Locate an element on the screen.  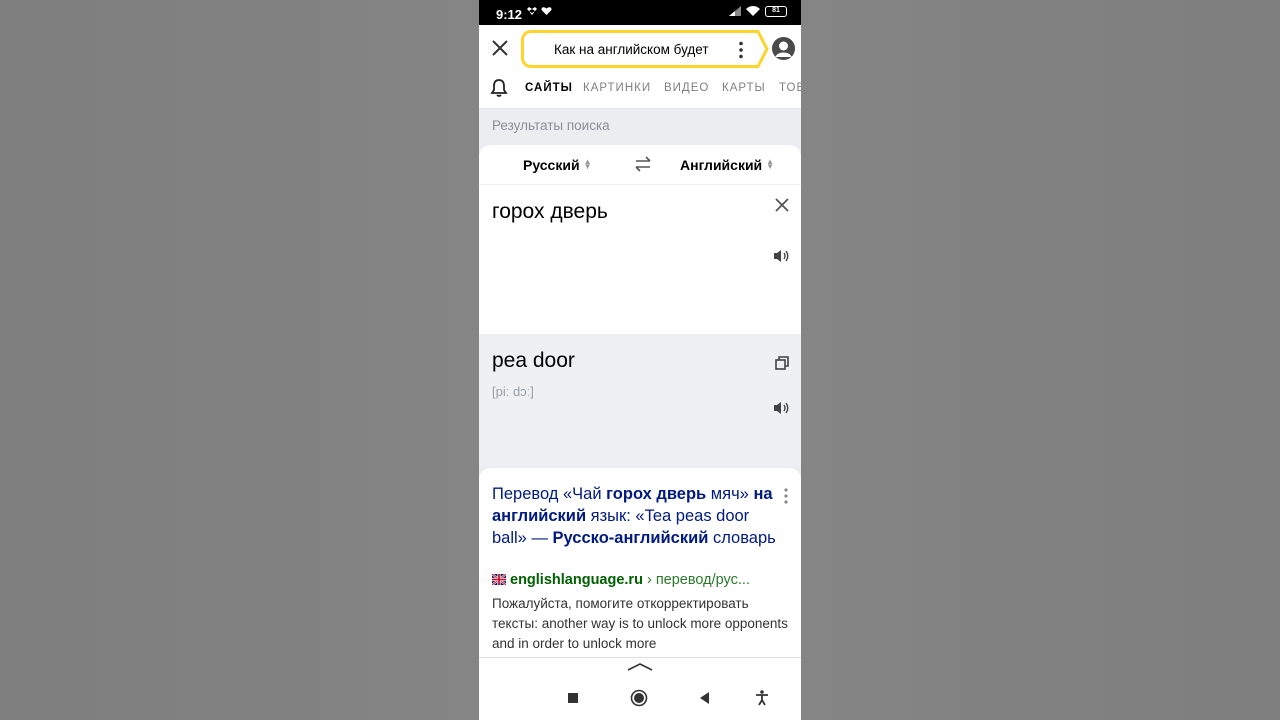
target-language-select: Английский ▲ ▼ is located at coordinates (727, 165).